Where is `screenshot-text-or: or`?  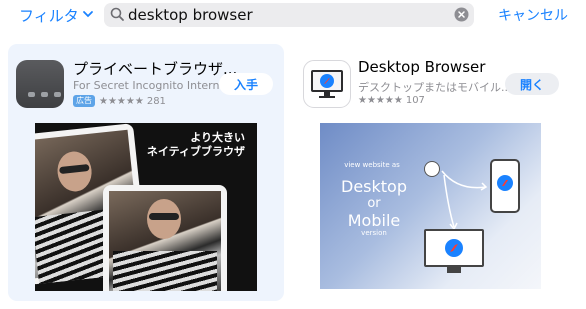 screenshot-text-or: or is located at coordinates (374, 203).